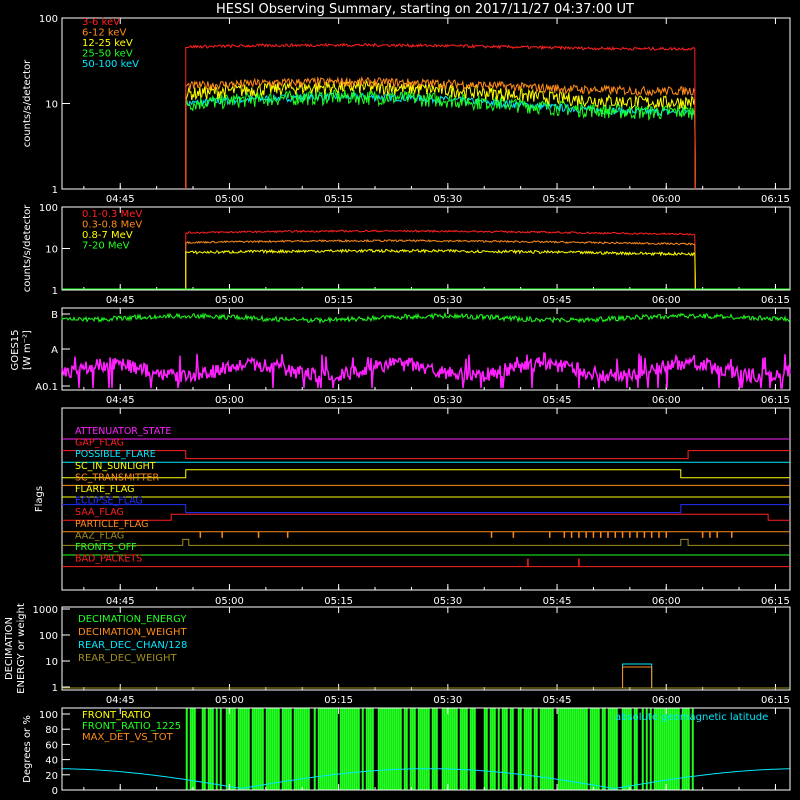 Image resolution: width=800 pixels, height=800 pixels. What do you see at coordinates (48, 636) in the screenshot?
I see `y-tick-label: 100` at bounding box center [48, 636].